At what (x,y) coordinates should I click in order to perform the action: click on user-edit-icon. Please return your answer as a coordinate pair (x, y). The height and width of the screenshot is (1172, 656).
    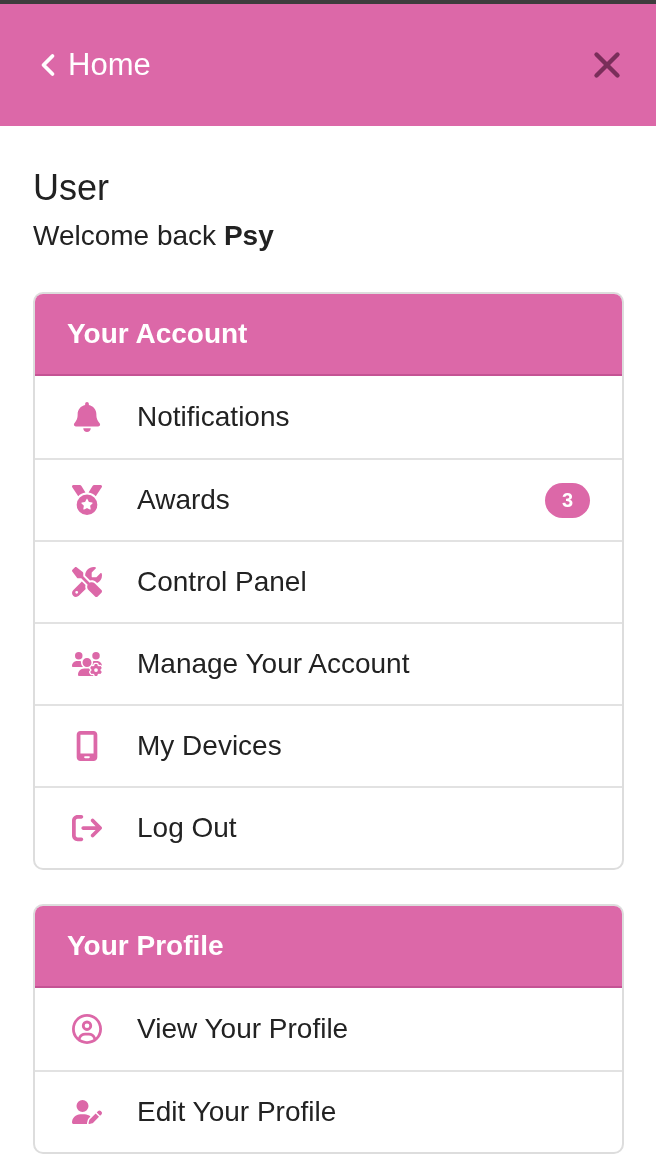
    Looking at the image, I should click on (87, 1112).